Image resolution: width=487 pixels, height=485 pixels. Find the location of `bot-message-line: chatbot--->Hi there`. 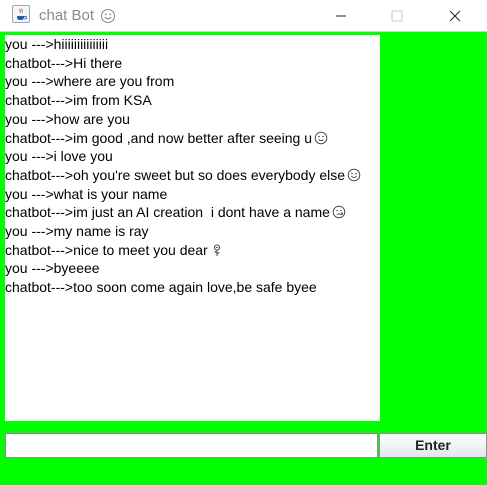

bot-message-line: chatbot--->Hi there is located at coordinates (63, 63).